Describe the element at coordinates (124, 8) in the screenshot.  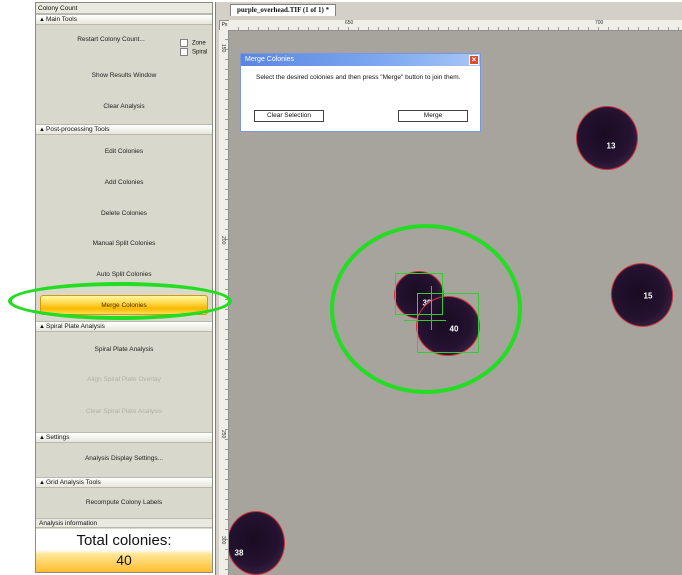
I see `panel-title: Colony Count` at that location.